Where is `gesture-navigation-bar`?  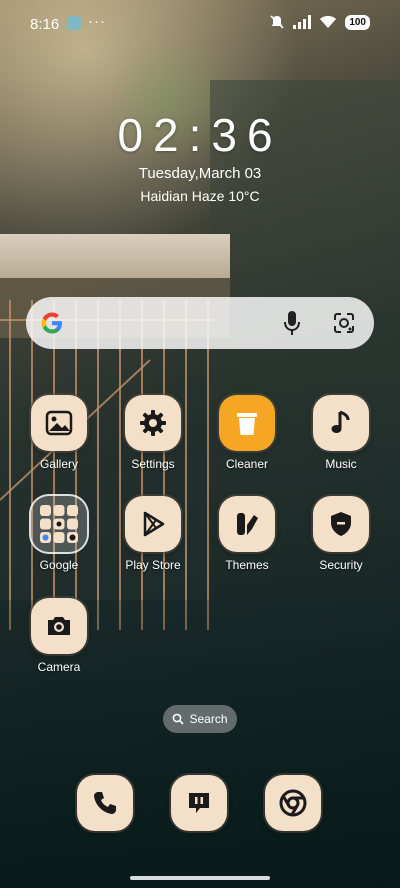 gesture-navigation-bar is located at coordinates (200, 878).